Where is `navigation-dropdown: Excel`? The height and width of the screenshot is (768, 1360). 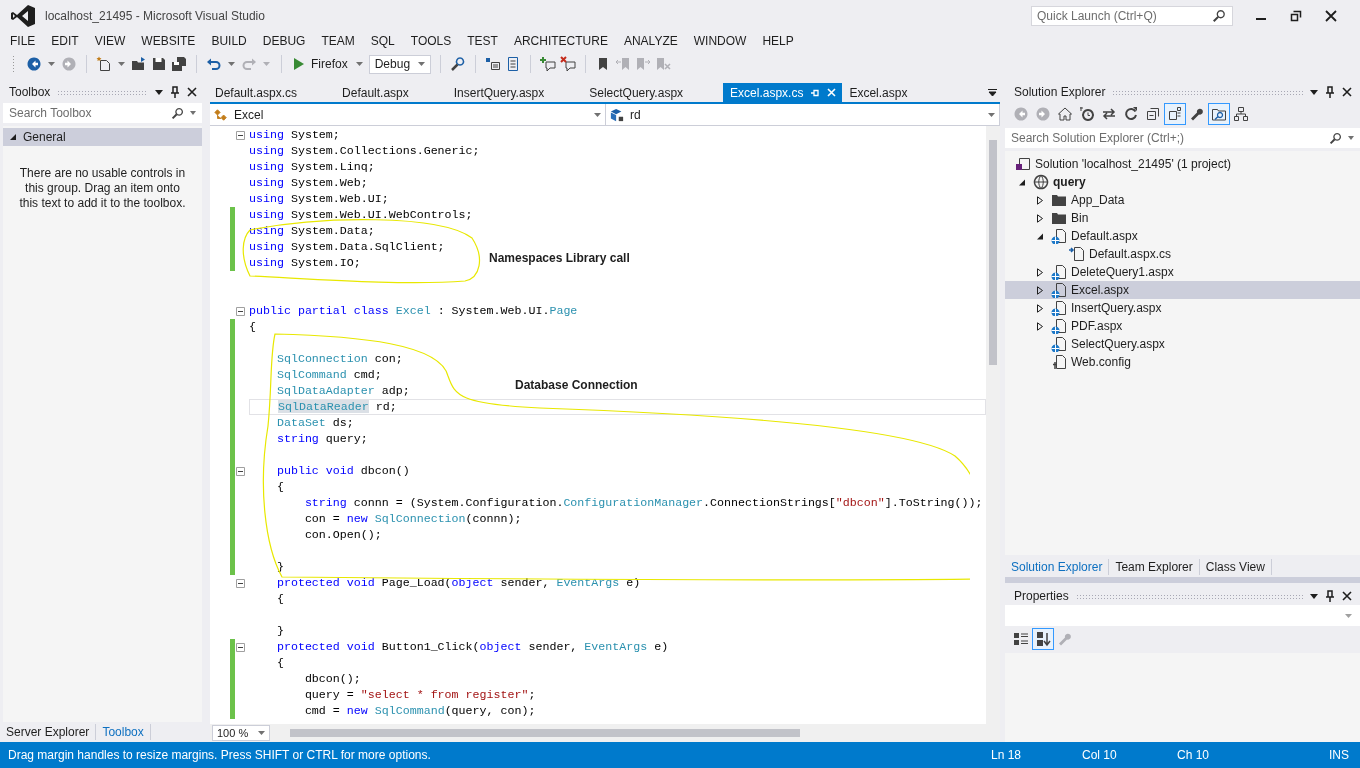
navigation-dropdown: Excel is located at coordinates (408, 114).